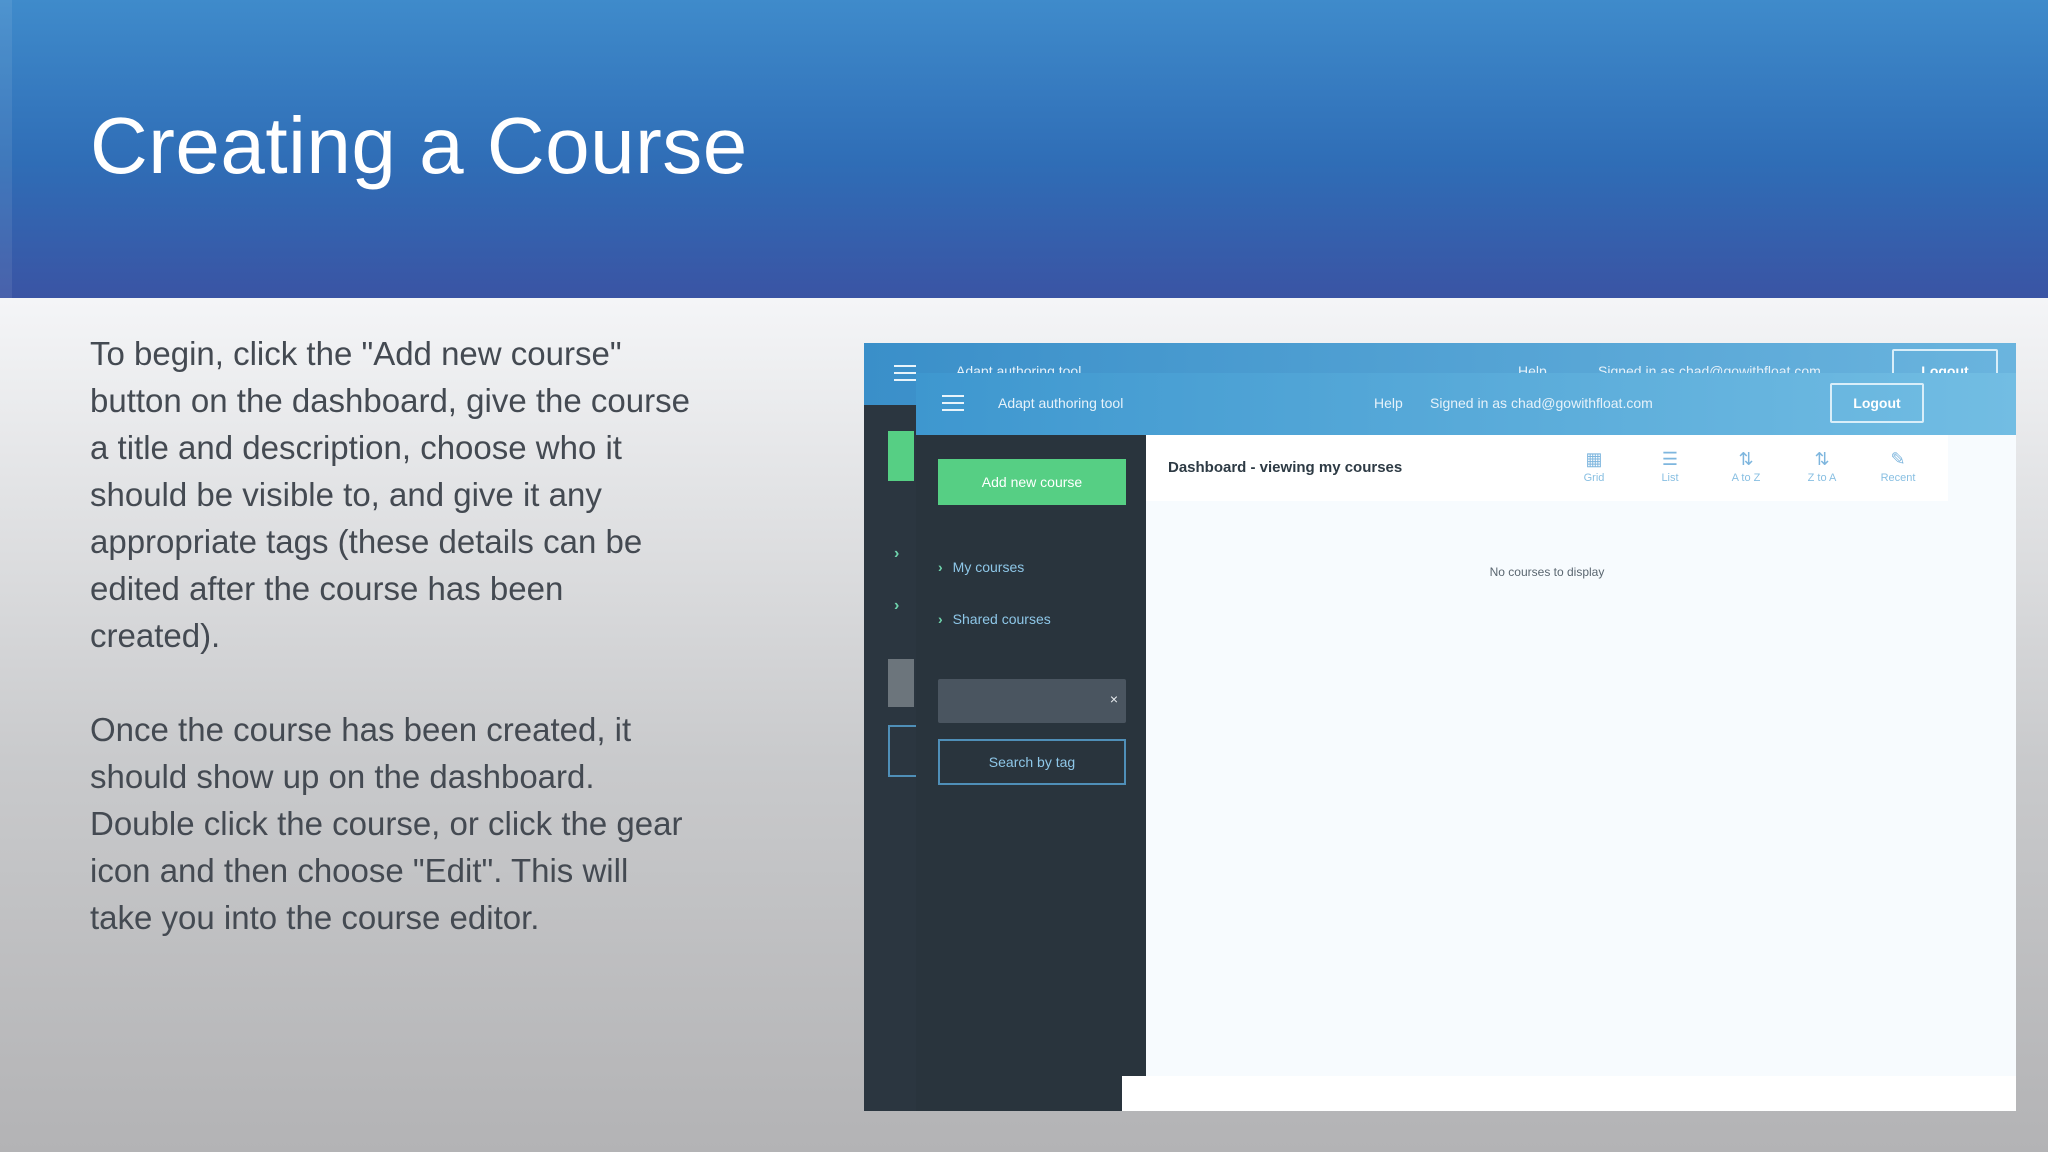  What do you see at coordinates (1541, 403) in the screenshot?
I see `signed-in-text: Signed in as chad@gowithfloat.com` at bounding box center [1541, 403].